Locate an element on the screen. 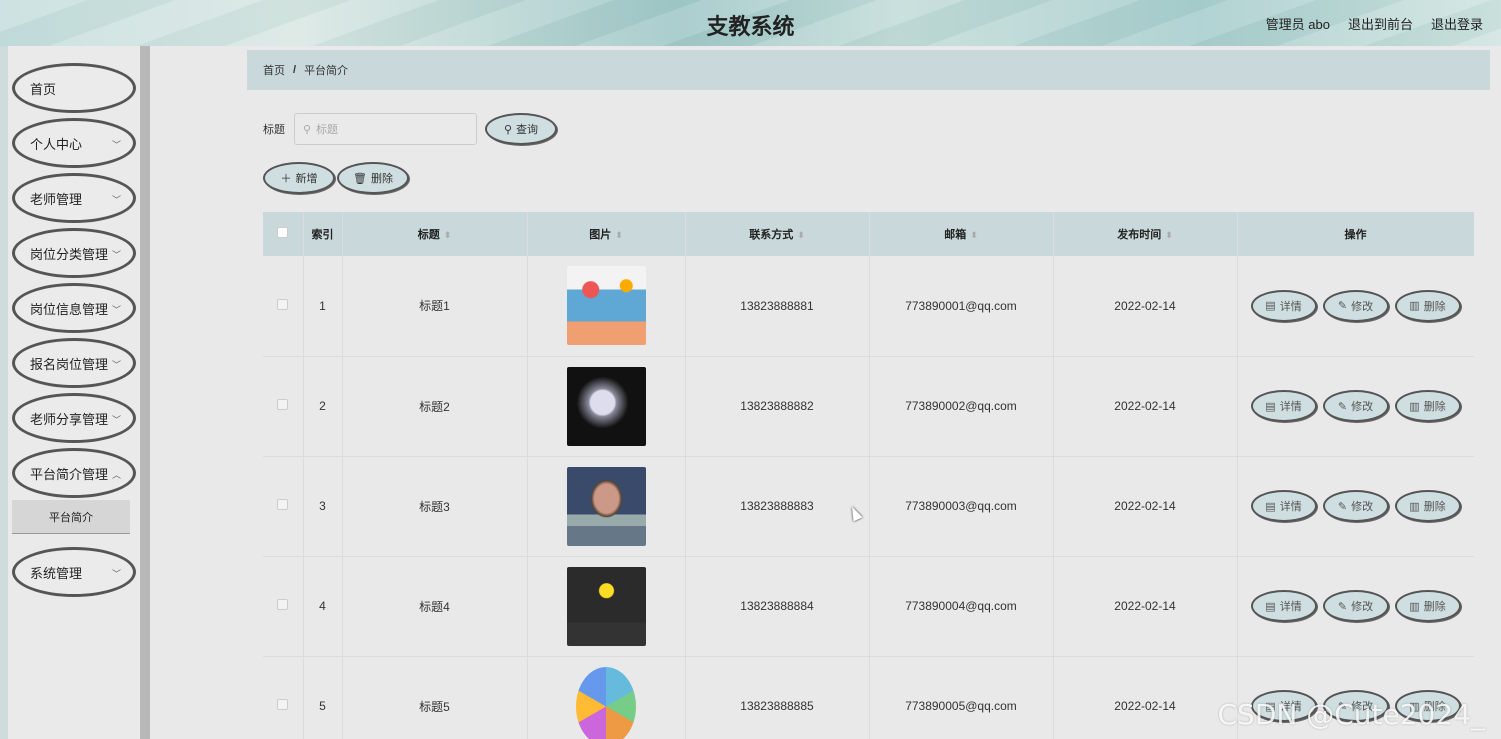 This screenshot has width=1501, height=739. admin-user-label: 管理员 abo is located at coordinates (1298, 23).